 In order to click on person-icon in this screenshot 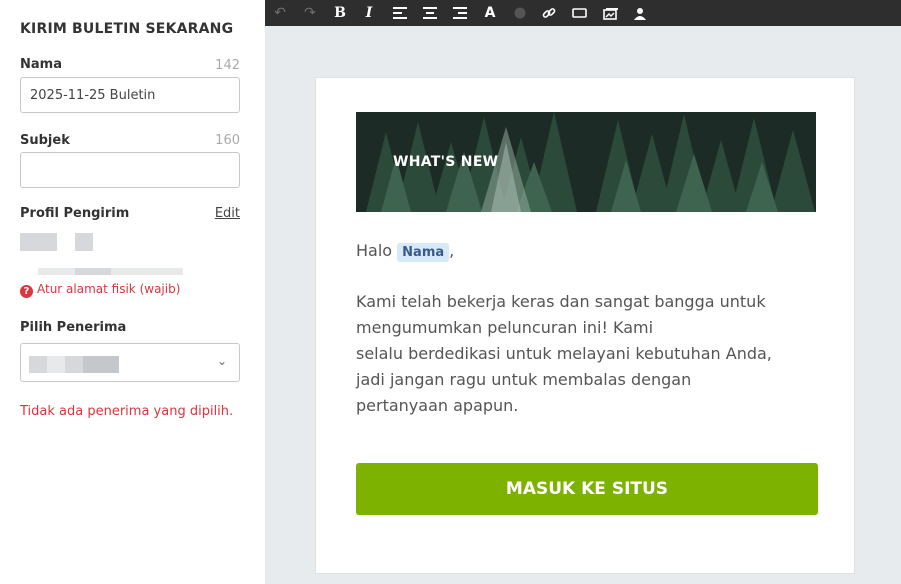, I will do `click(640, 13)`.